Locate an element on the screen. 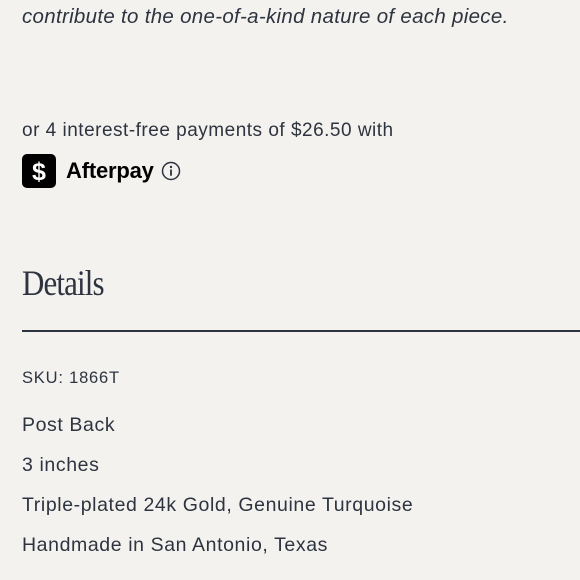  detail-item: Handmade in San Antonio, Texas is located at coordinates (175, 545).